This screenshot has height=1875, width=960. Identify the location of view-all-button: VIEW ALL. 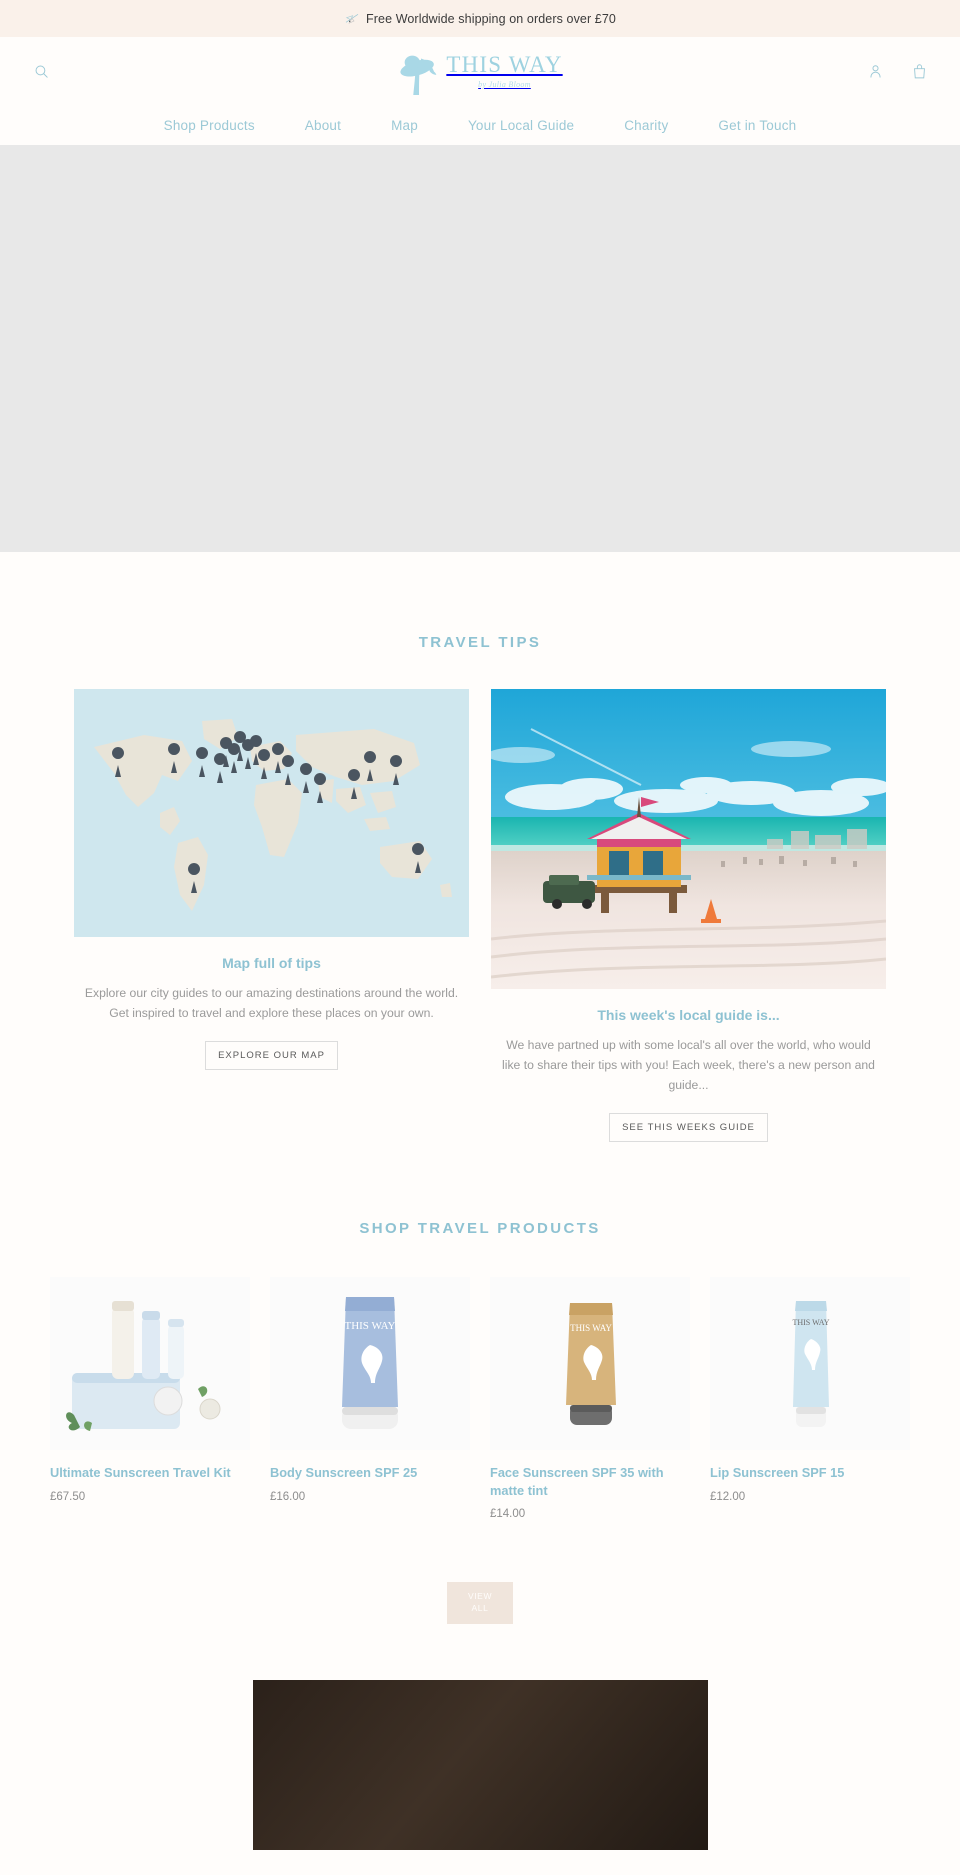
(480, 1602).